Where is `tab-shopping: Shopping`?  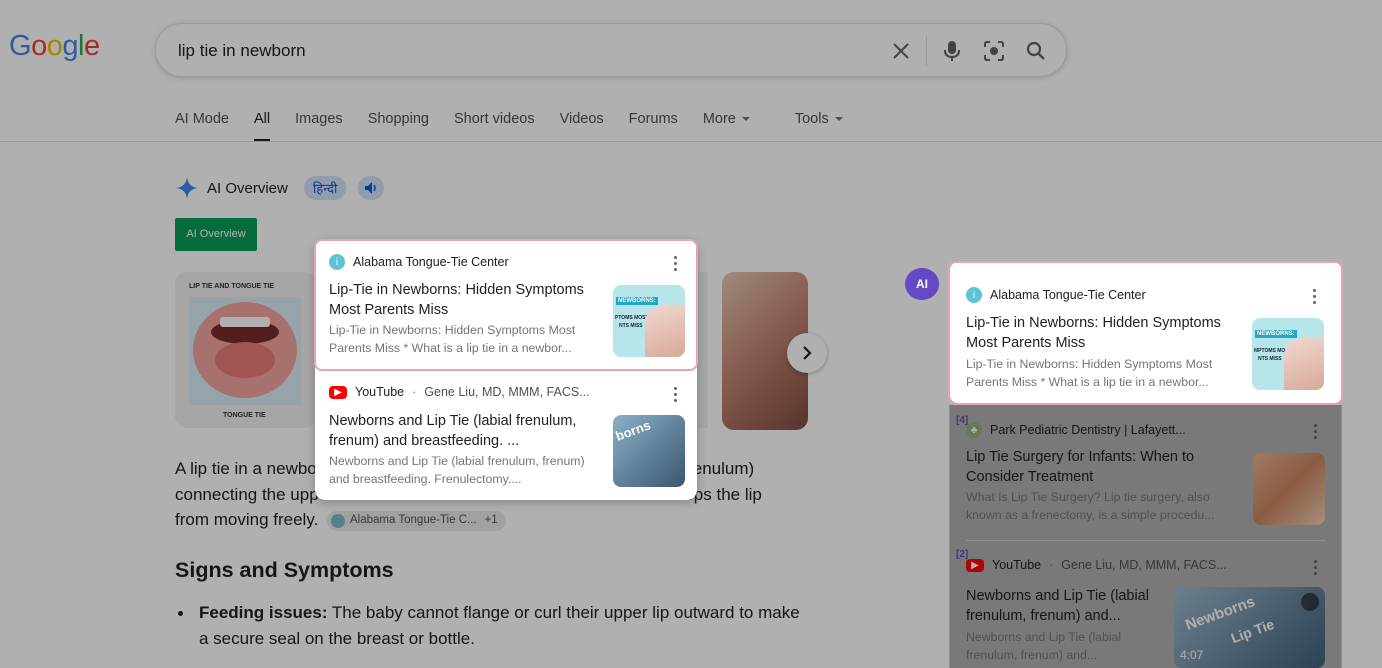 tab-shopping: Shopping is located at coordinates (398, 126).